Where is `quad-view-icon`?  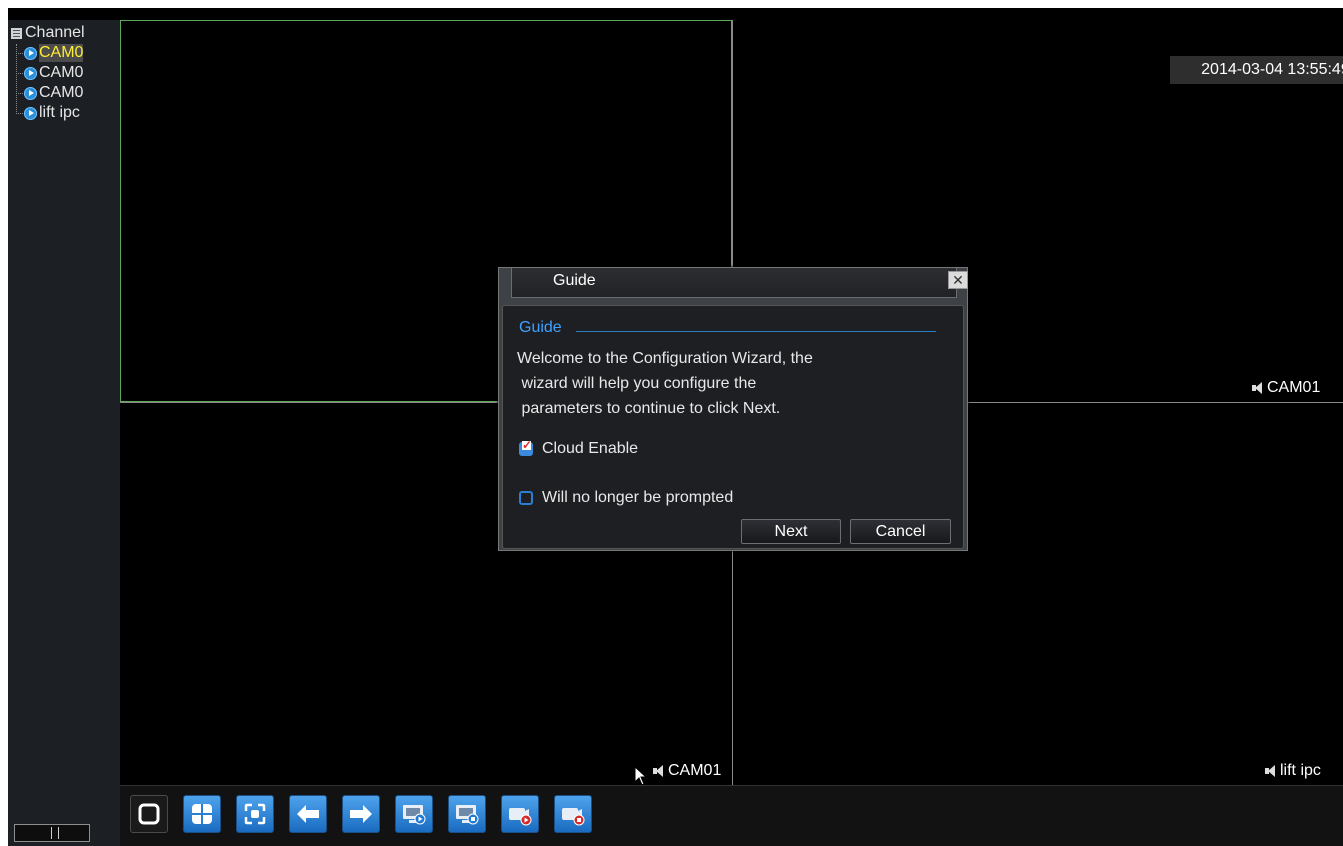
quad-view-icon is located at coordinates (202, 814).